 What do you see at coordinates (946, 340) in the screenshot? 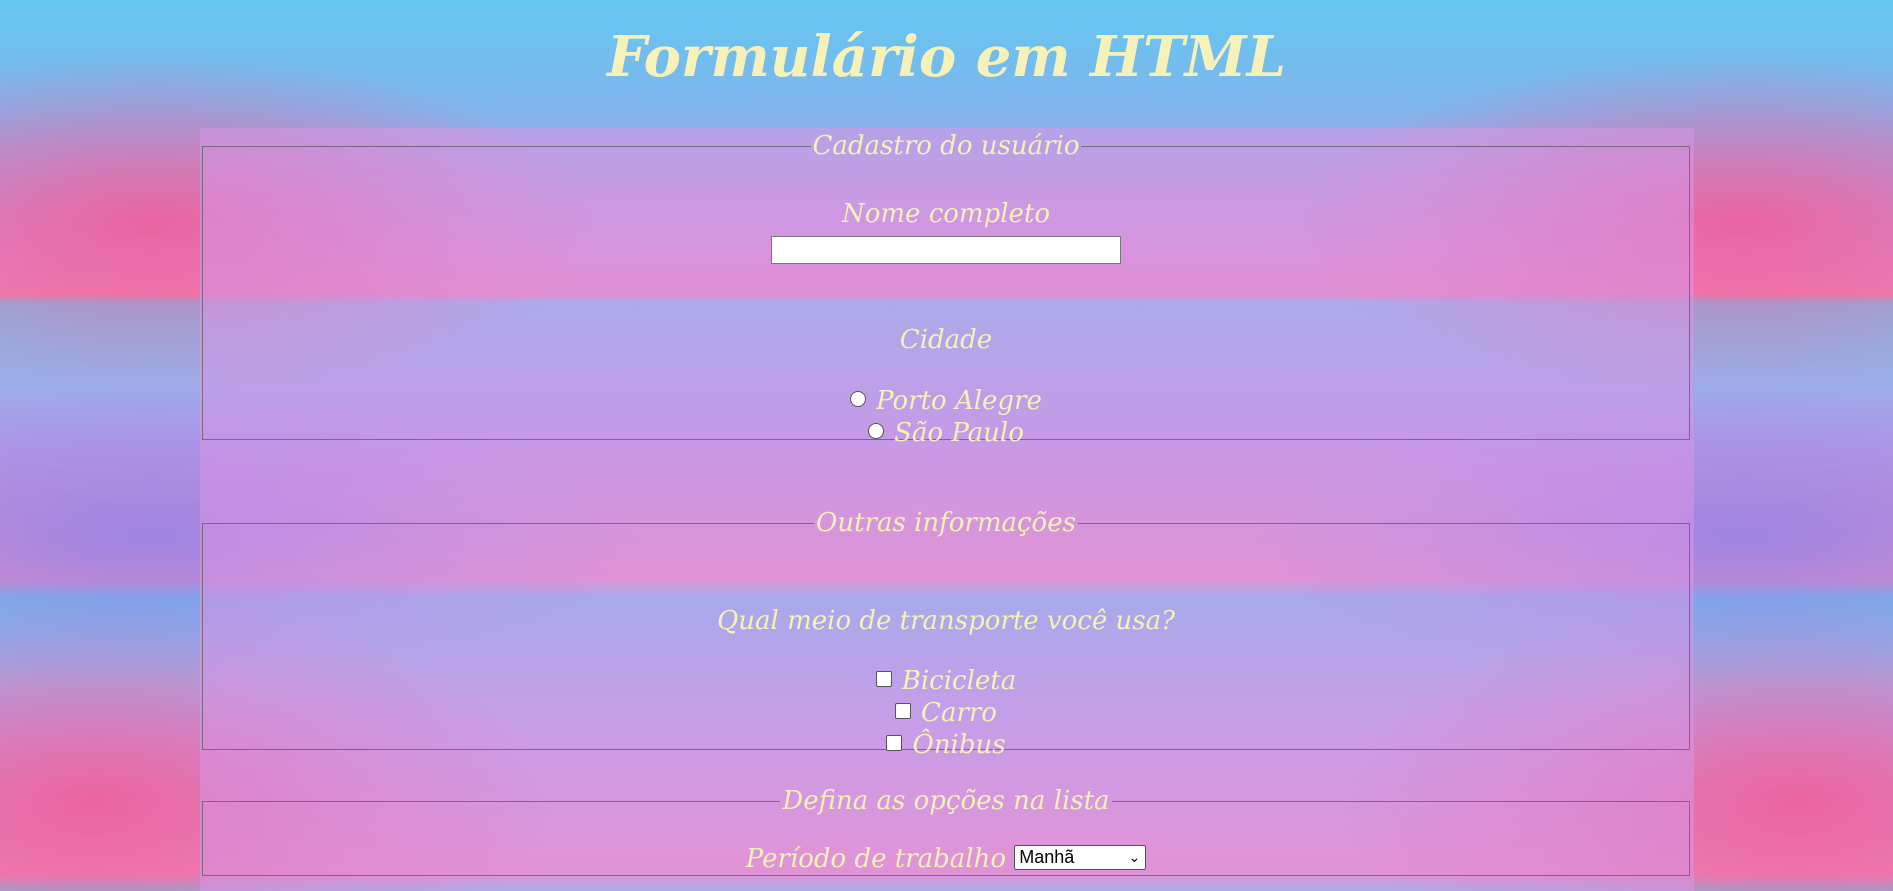
I see `city-label: Cidade` at bounding box center [946, 340].